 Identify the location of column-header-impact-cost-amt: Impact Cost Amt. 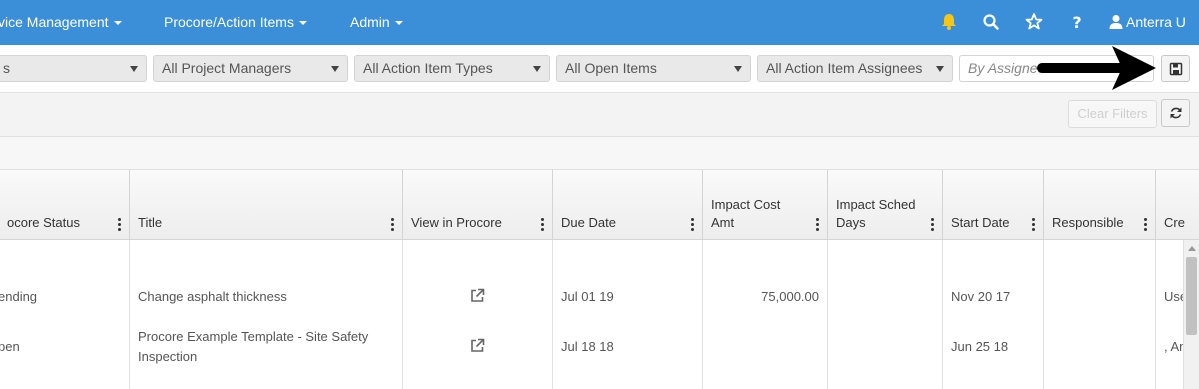
(765, 205).